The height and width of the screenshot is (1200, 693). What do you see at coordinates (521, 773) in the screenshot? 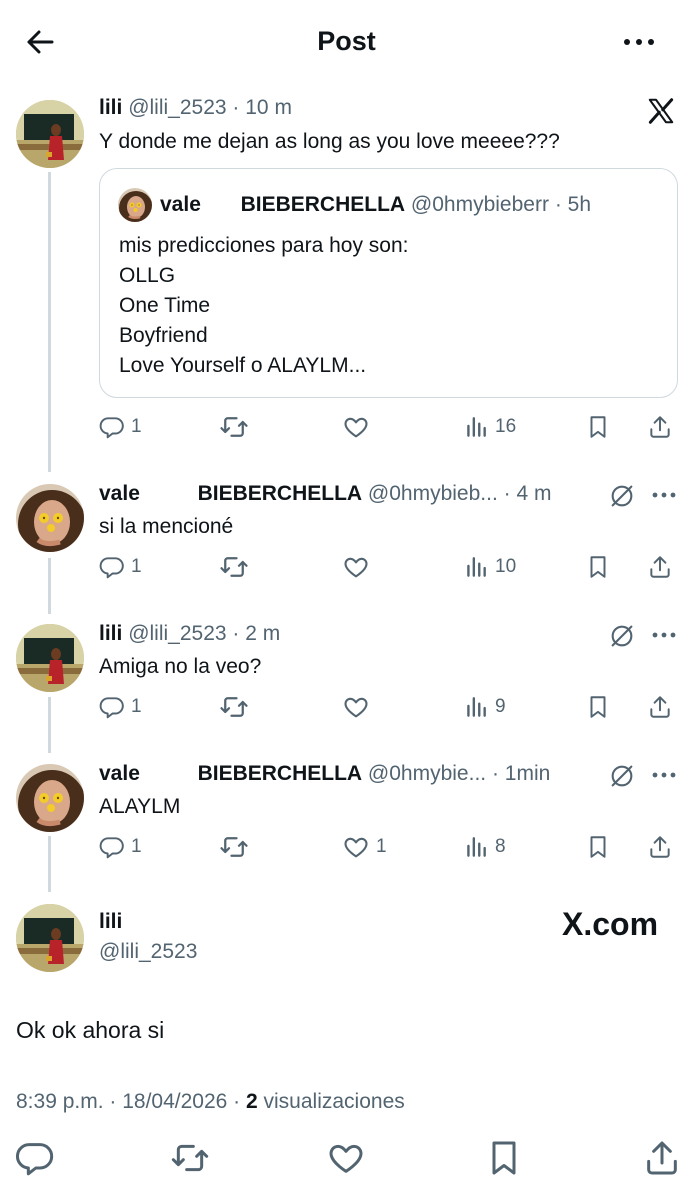
I see `timestamp: · 1min` at bounding box center [521, 773].